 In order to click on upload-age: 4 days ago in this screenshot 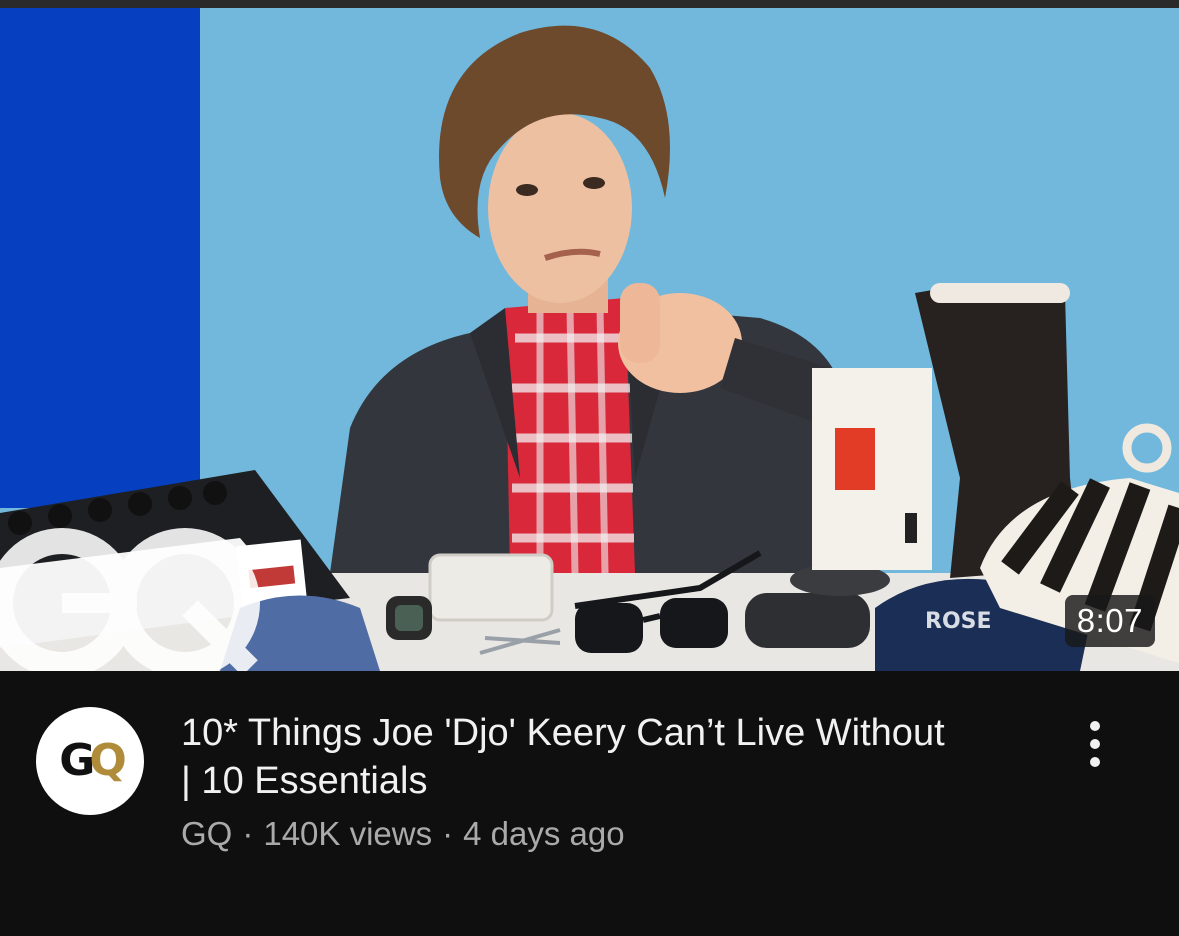, I will do `click(544, 833)`.